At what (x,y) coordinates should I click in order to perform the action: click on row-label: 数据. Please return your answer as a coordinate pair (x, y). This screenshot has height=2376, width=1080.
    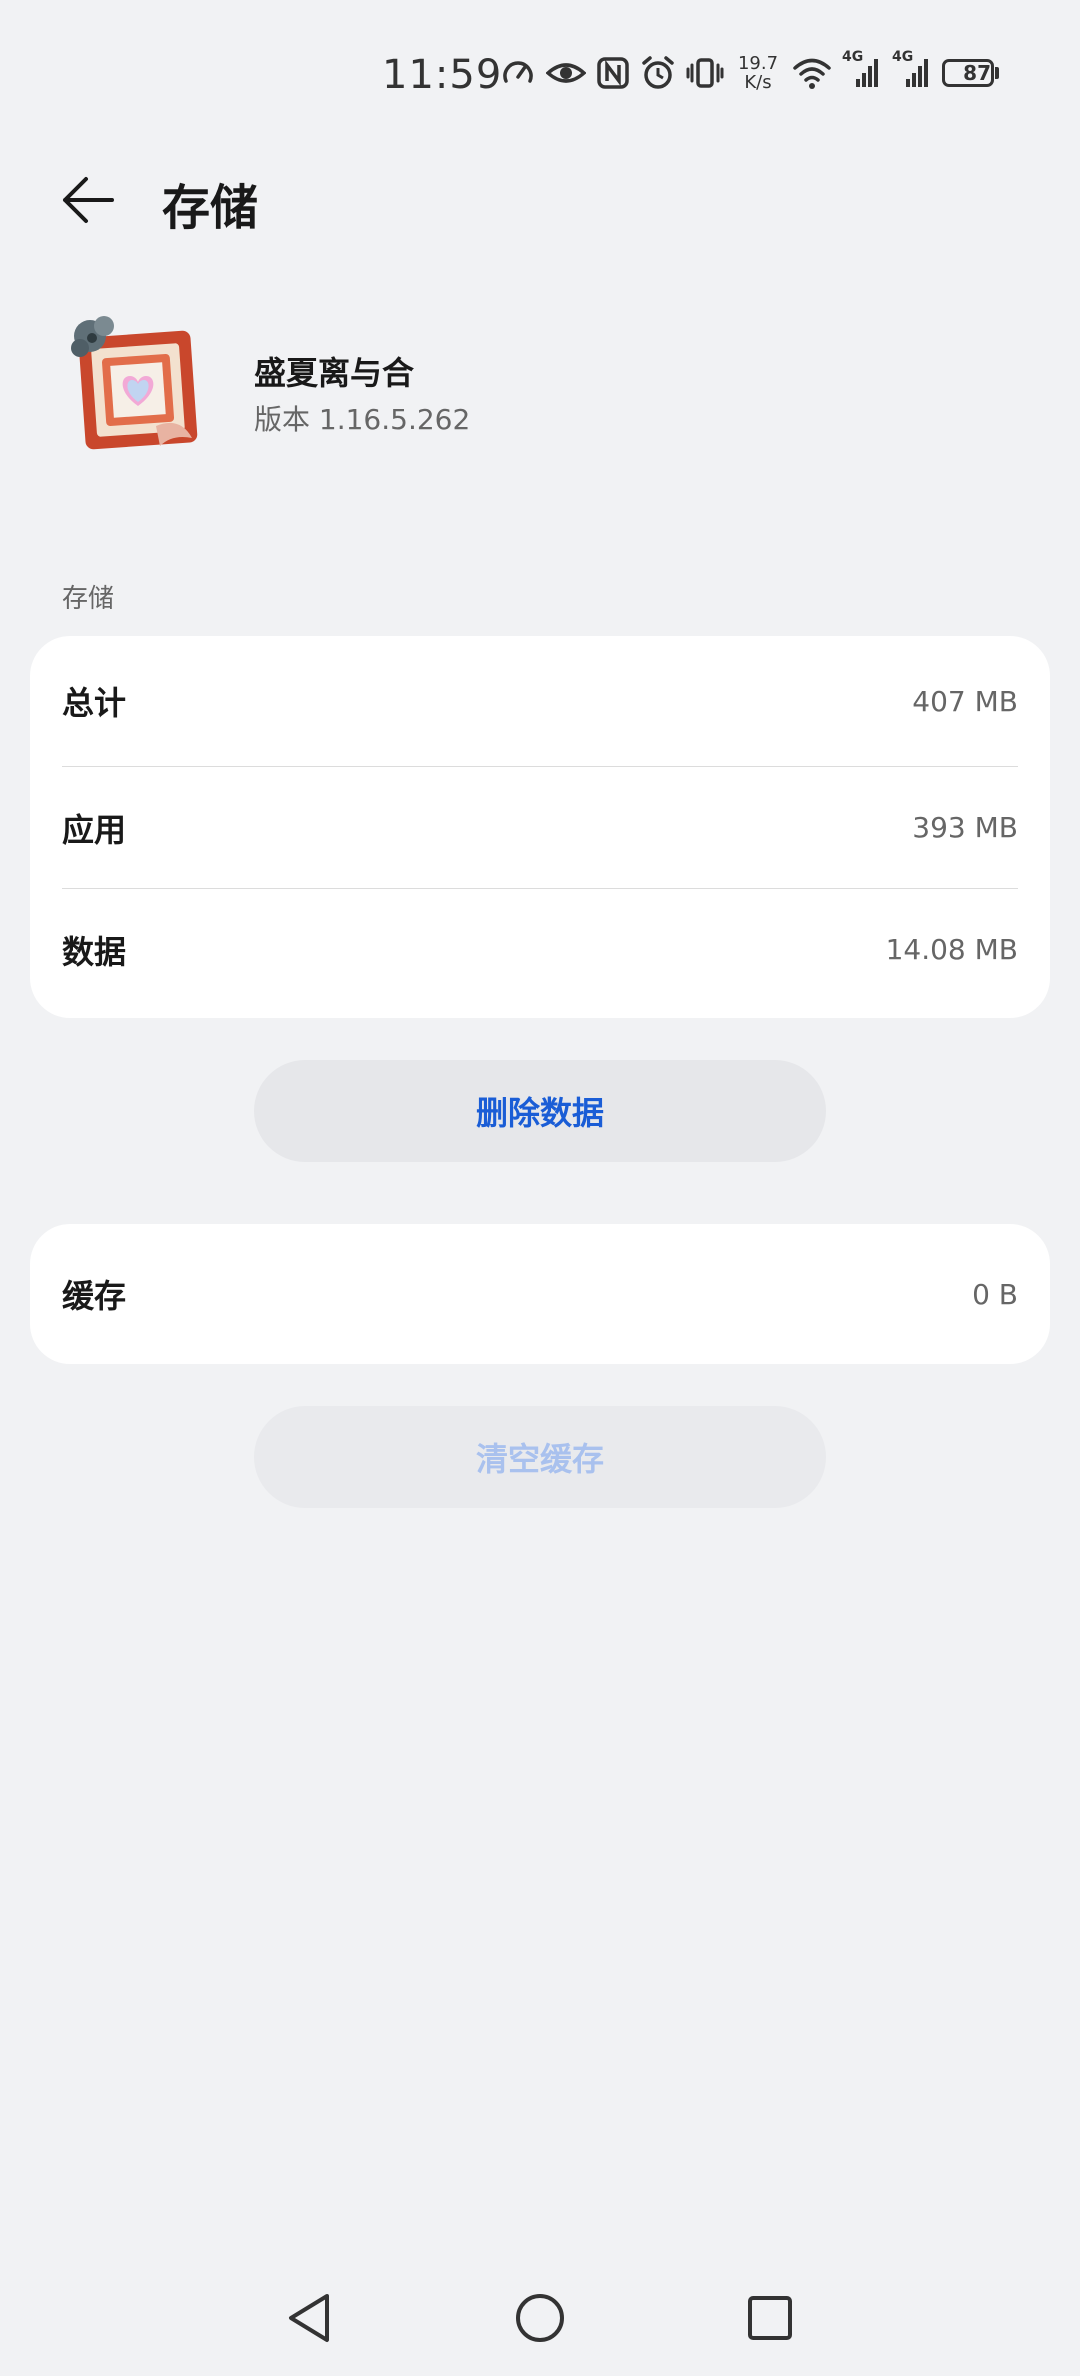
    Looking at the image, I should click on (94, 951).